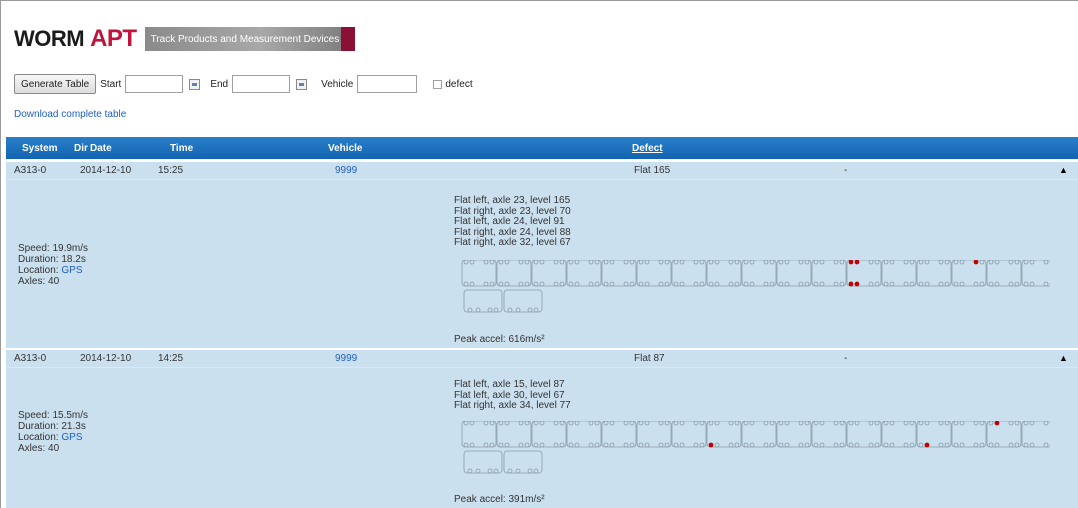  Describe the element at coordinates (249, 39) in the screenshot. I see `tagline-banner: Track Products and Measurement Devices` at that location.